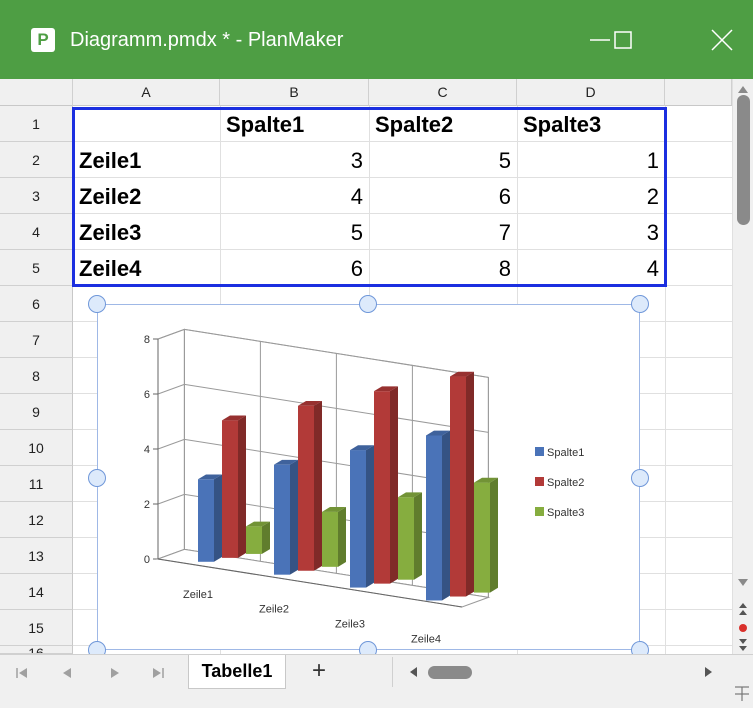 Image resolution: width=753 pixels, height=708 pixels. I want to click on row-header: 11, so click(36, 484).